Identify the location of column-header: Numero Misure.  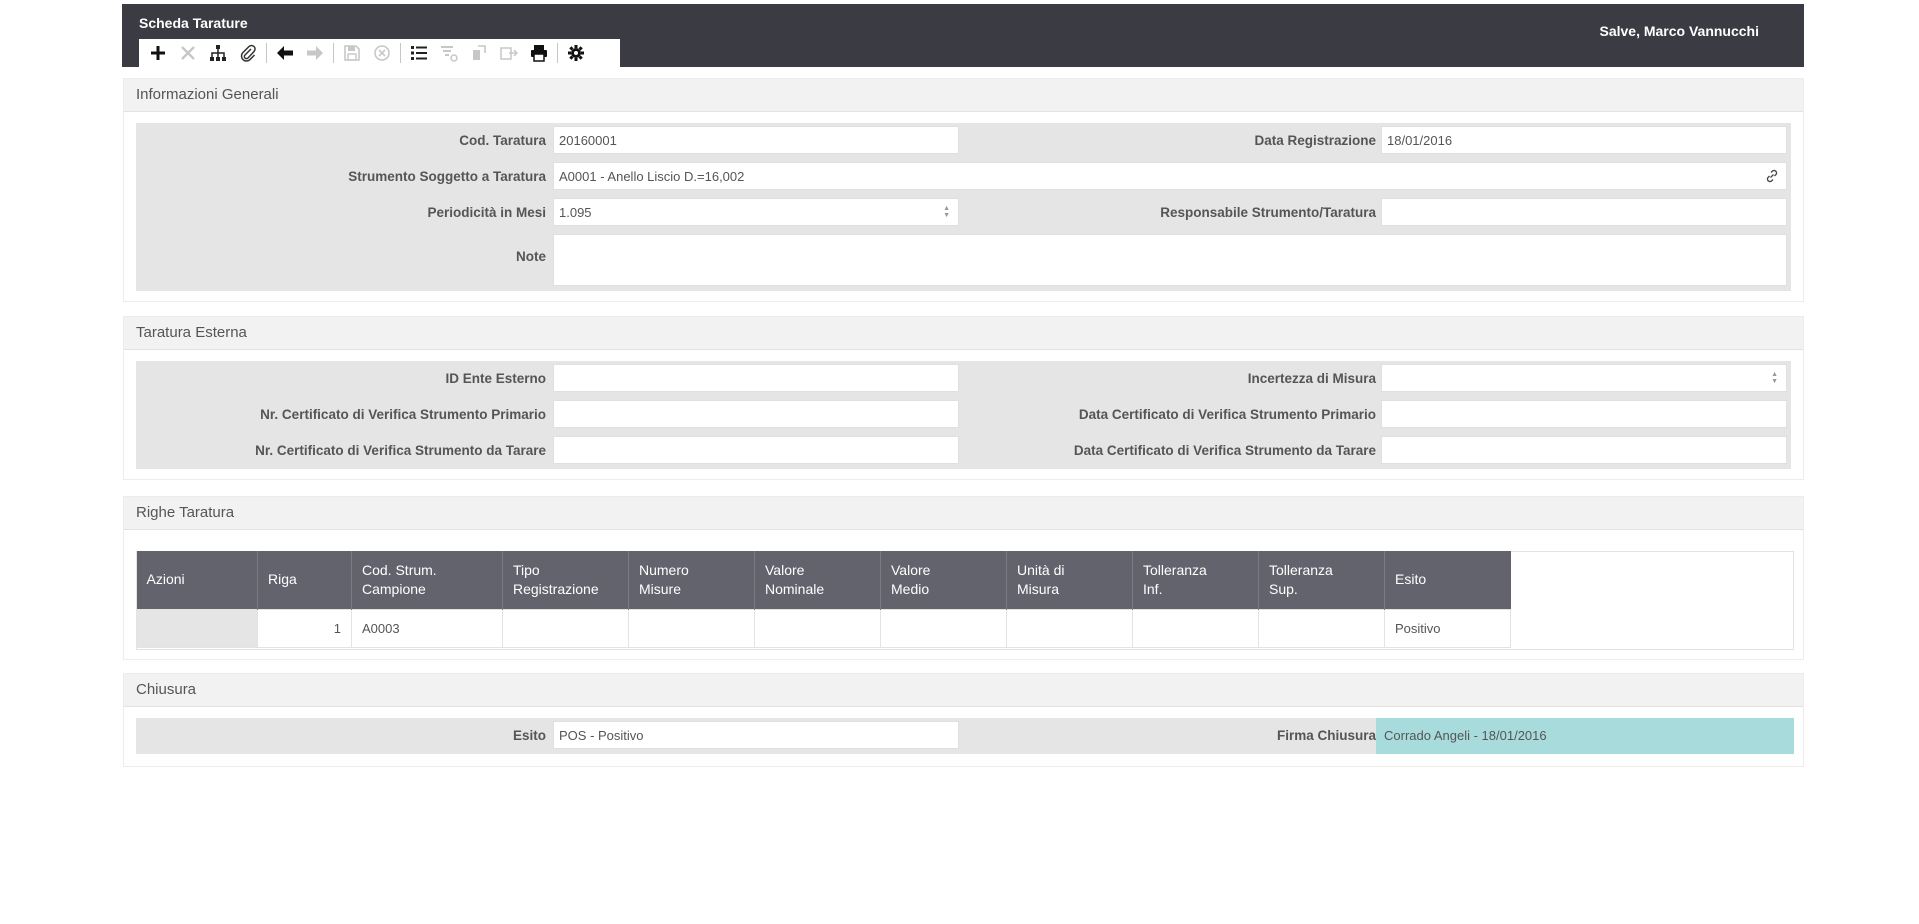
(691, 580).